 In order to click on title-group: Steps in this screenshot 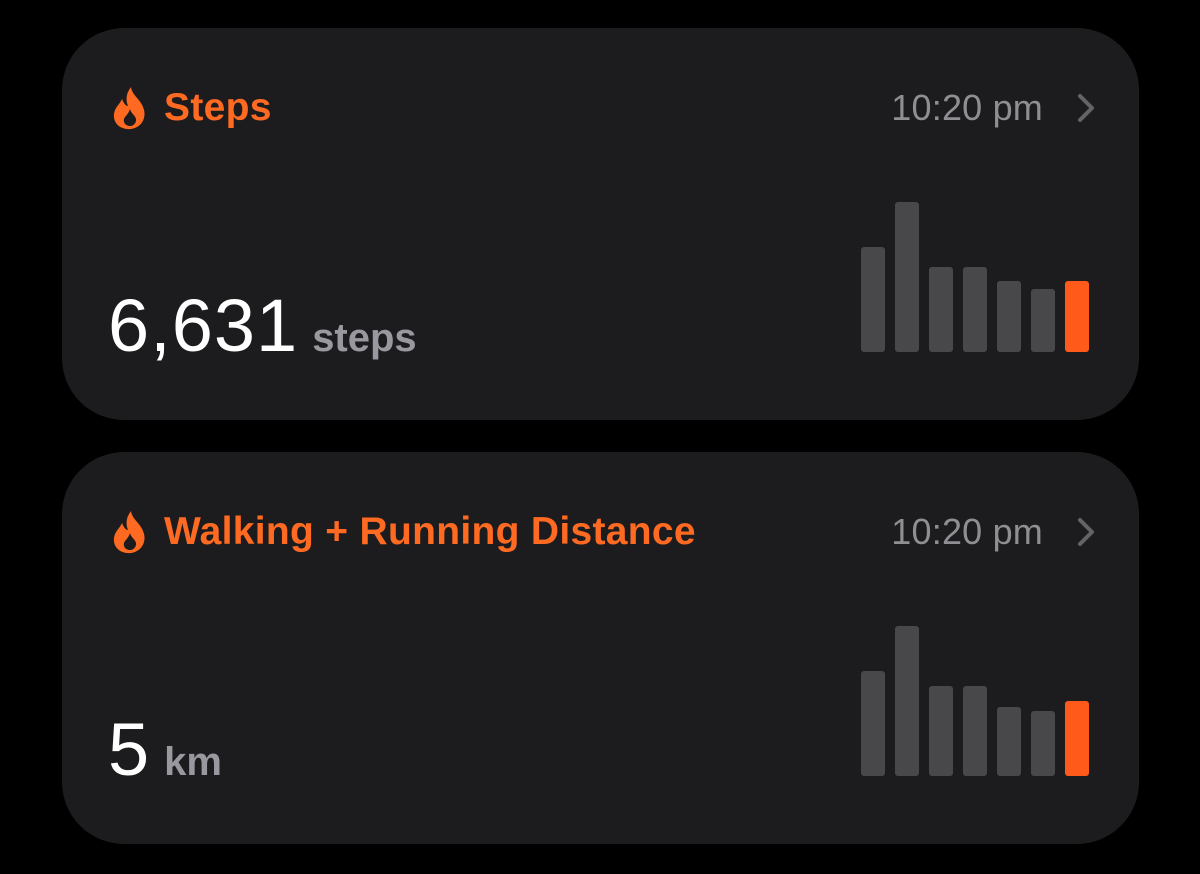, I will do `click(191, 108)`.